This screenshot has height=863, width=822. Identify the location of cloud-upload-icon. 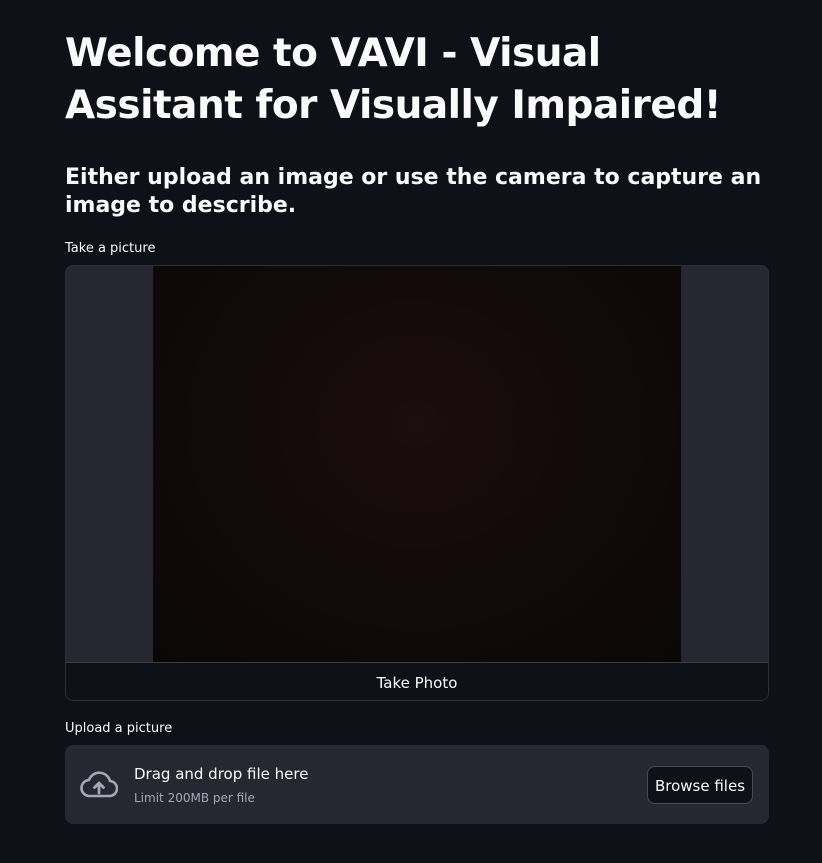
(99, 785).